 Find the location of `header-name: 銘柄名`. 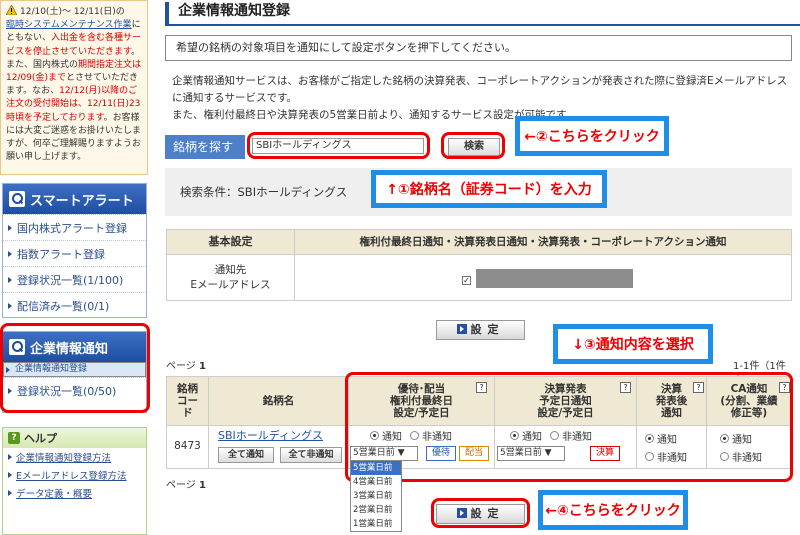

header-name: 銘柄名 is located at coordinates (279, 401).